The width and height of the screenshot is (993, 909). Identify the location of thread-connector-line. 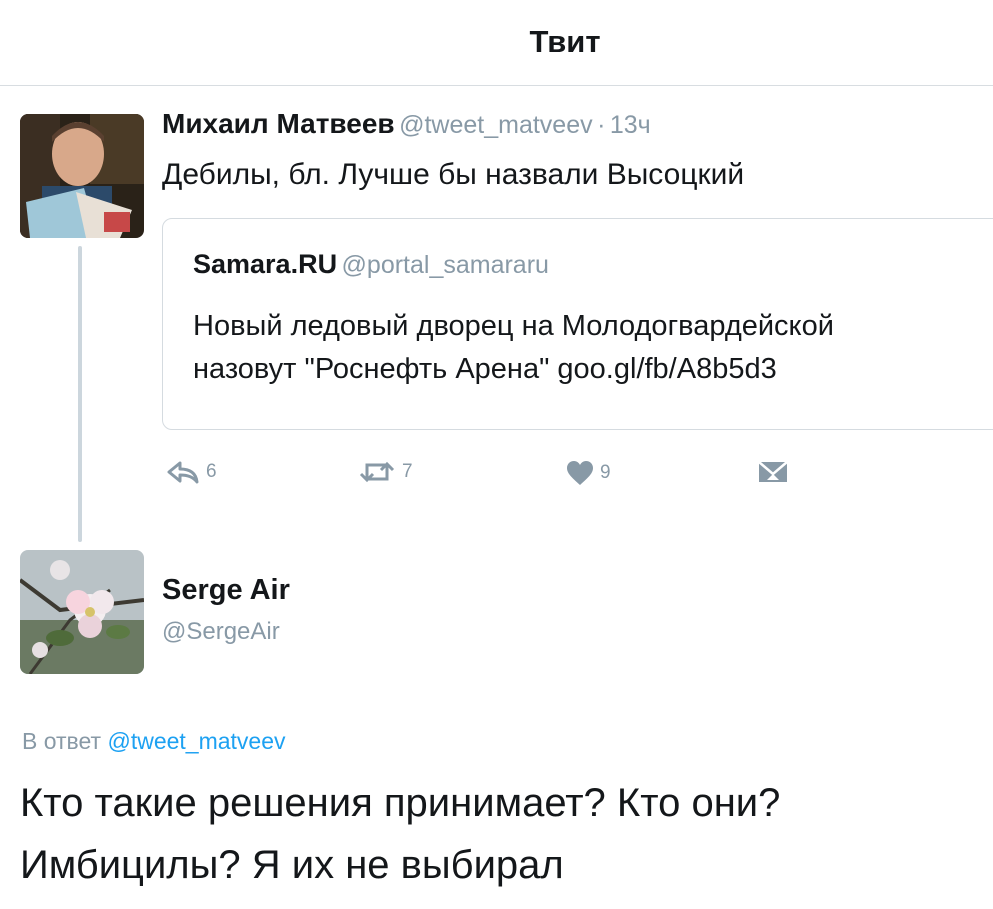
(80, 394).